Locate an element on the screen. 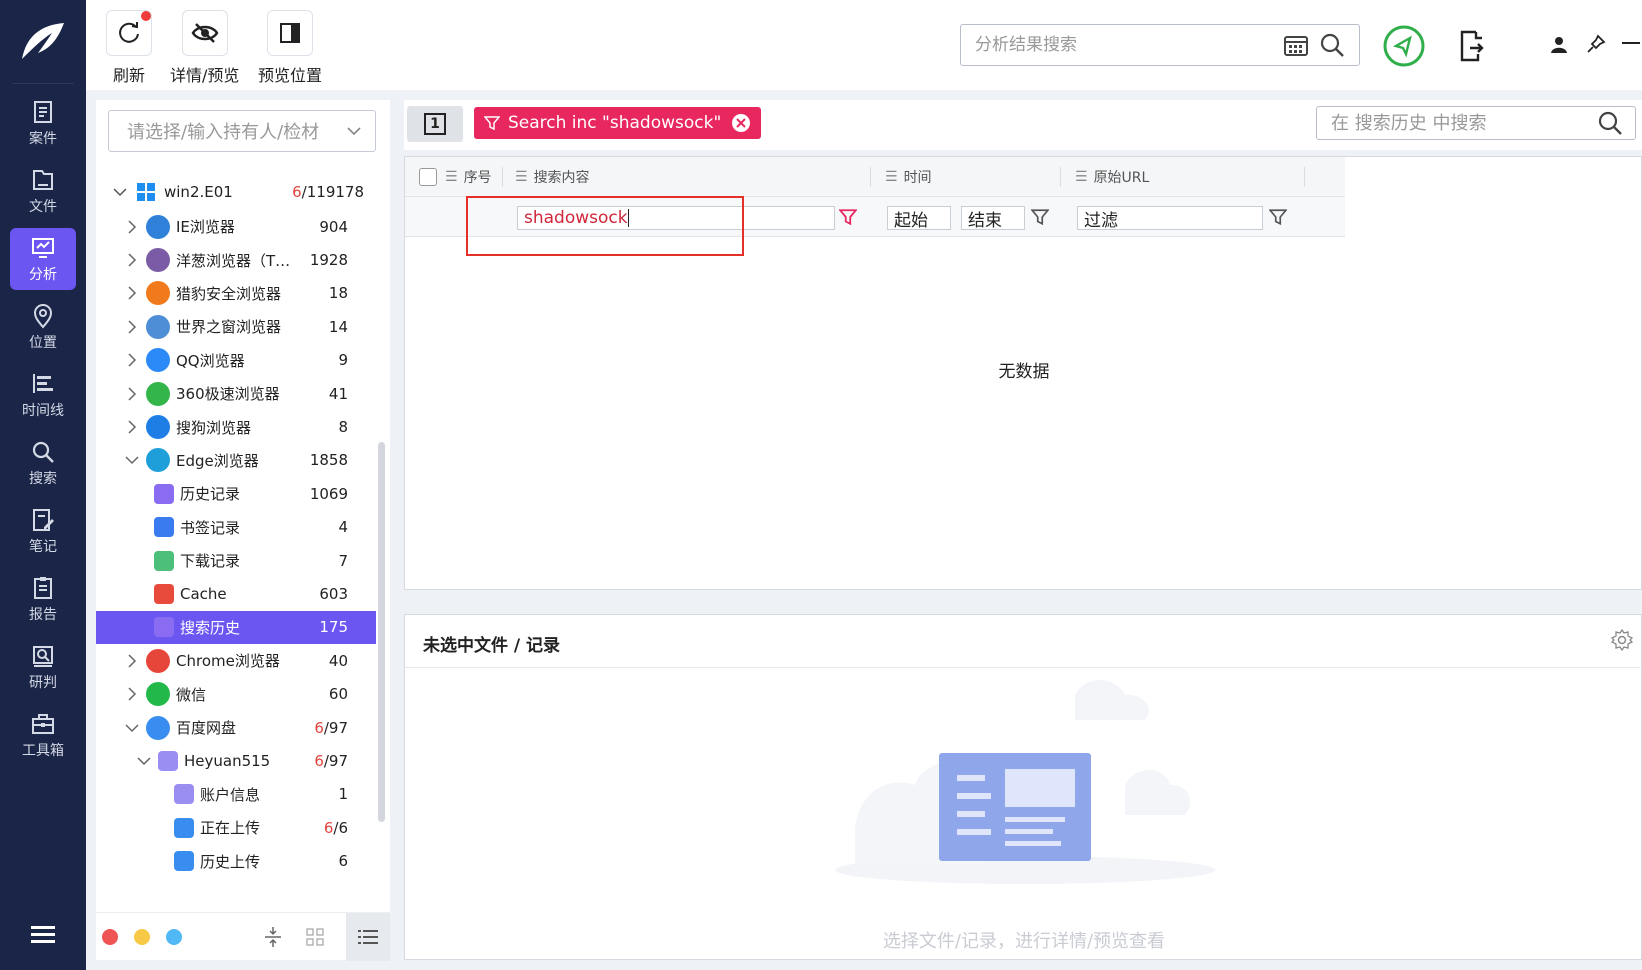 The width and height of the screenshot is (1642, 970). history-search-input is located at coordinates (1464, 123).